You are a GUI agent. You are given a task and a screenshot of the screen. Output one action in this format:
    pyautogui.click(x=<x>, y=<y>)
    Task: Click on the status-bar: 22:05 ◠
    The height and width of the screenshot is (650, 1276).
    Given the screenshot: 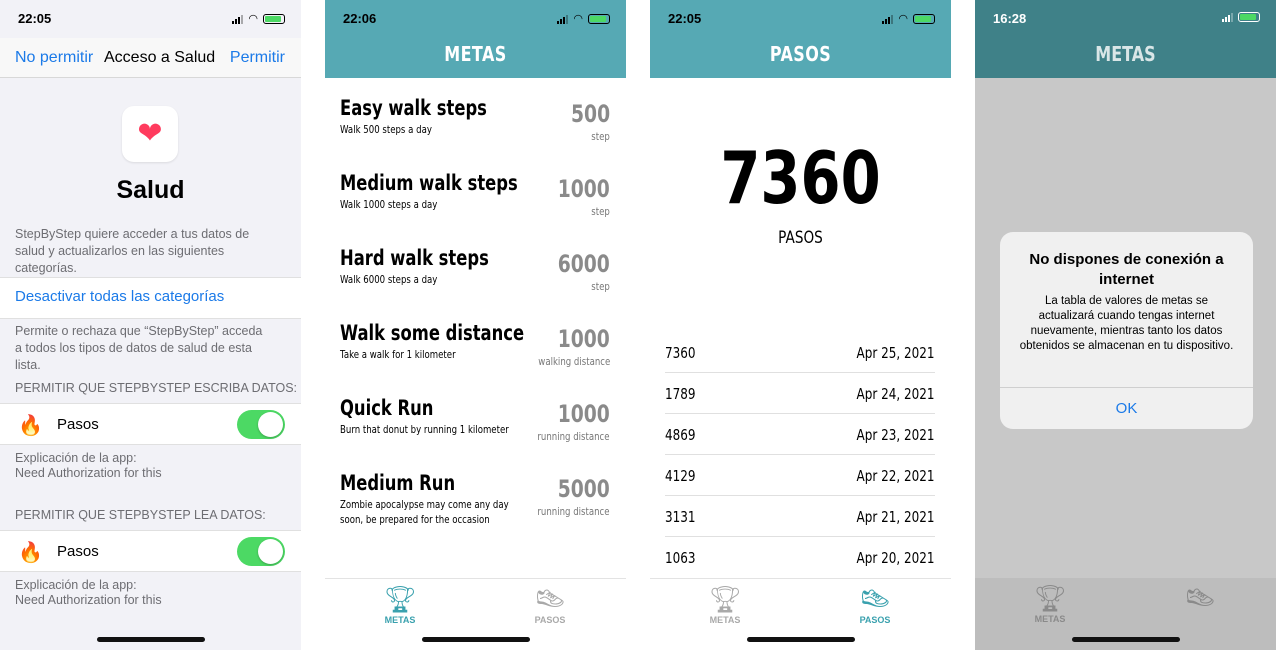 What is the action you would take?
    pyautogui.click(x=800, y=19)
    